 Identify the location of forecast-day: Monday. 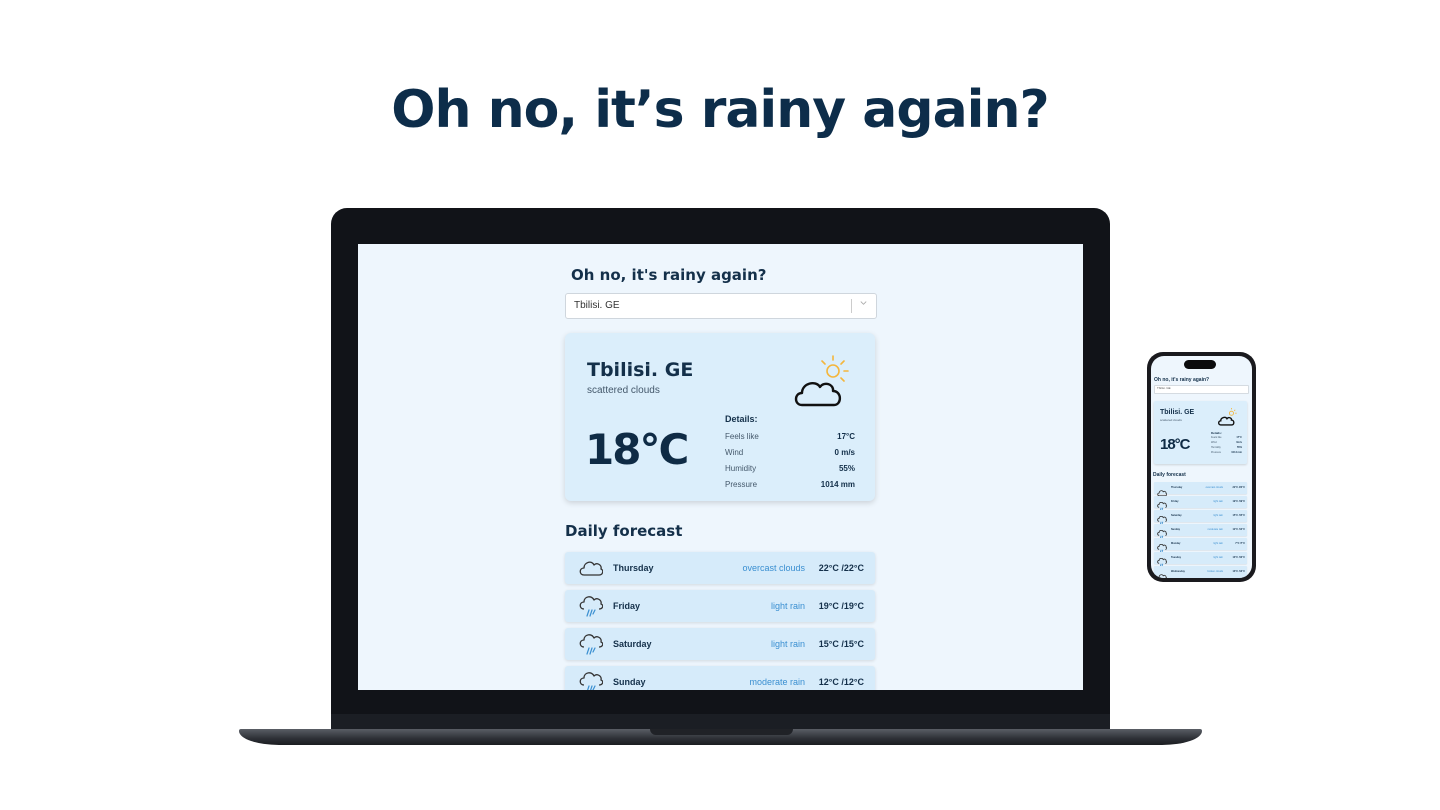
(1176, 543).